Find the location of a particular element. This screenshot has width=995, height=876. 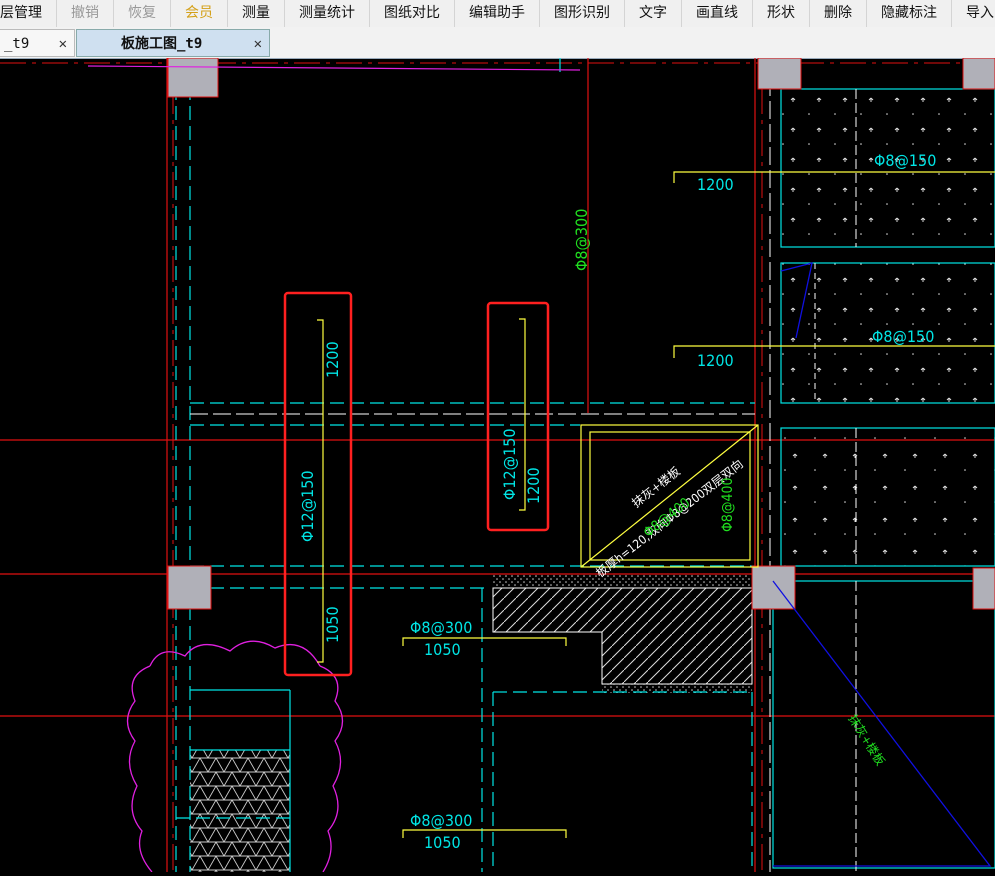

shaft-label: 抹灰+楼板 is located at coordinates (866, 740).